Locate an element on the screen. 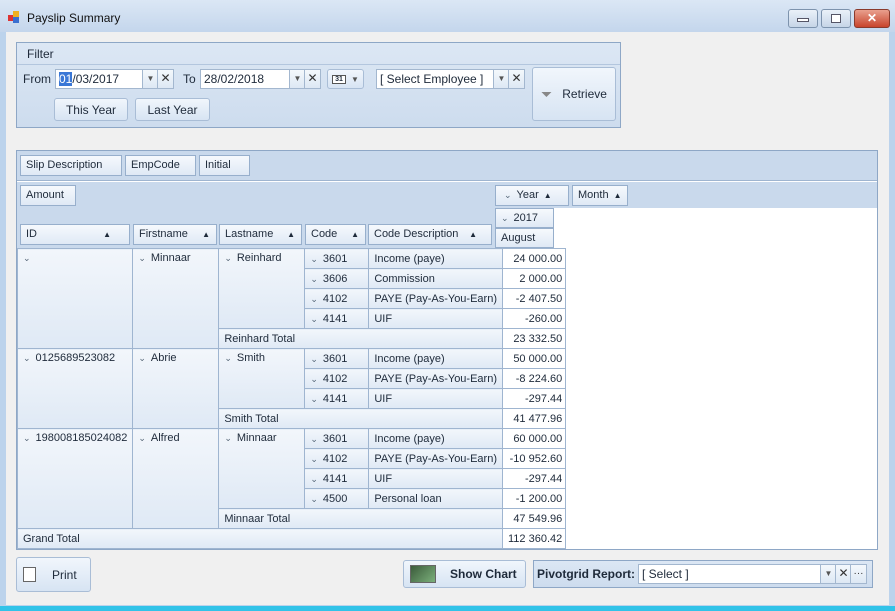 Image resolution: width=895 pixels, height=611 pixels. to-clear-button: ✕ is located at coordinates (312, 79).